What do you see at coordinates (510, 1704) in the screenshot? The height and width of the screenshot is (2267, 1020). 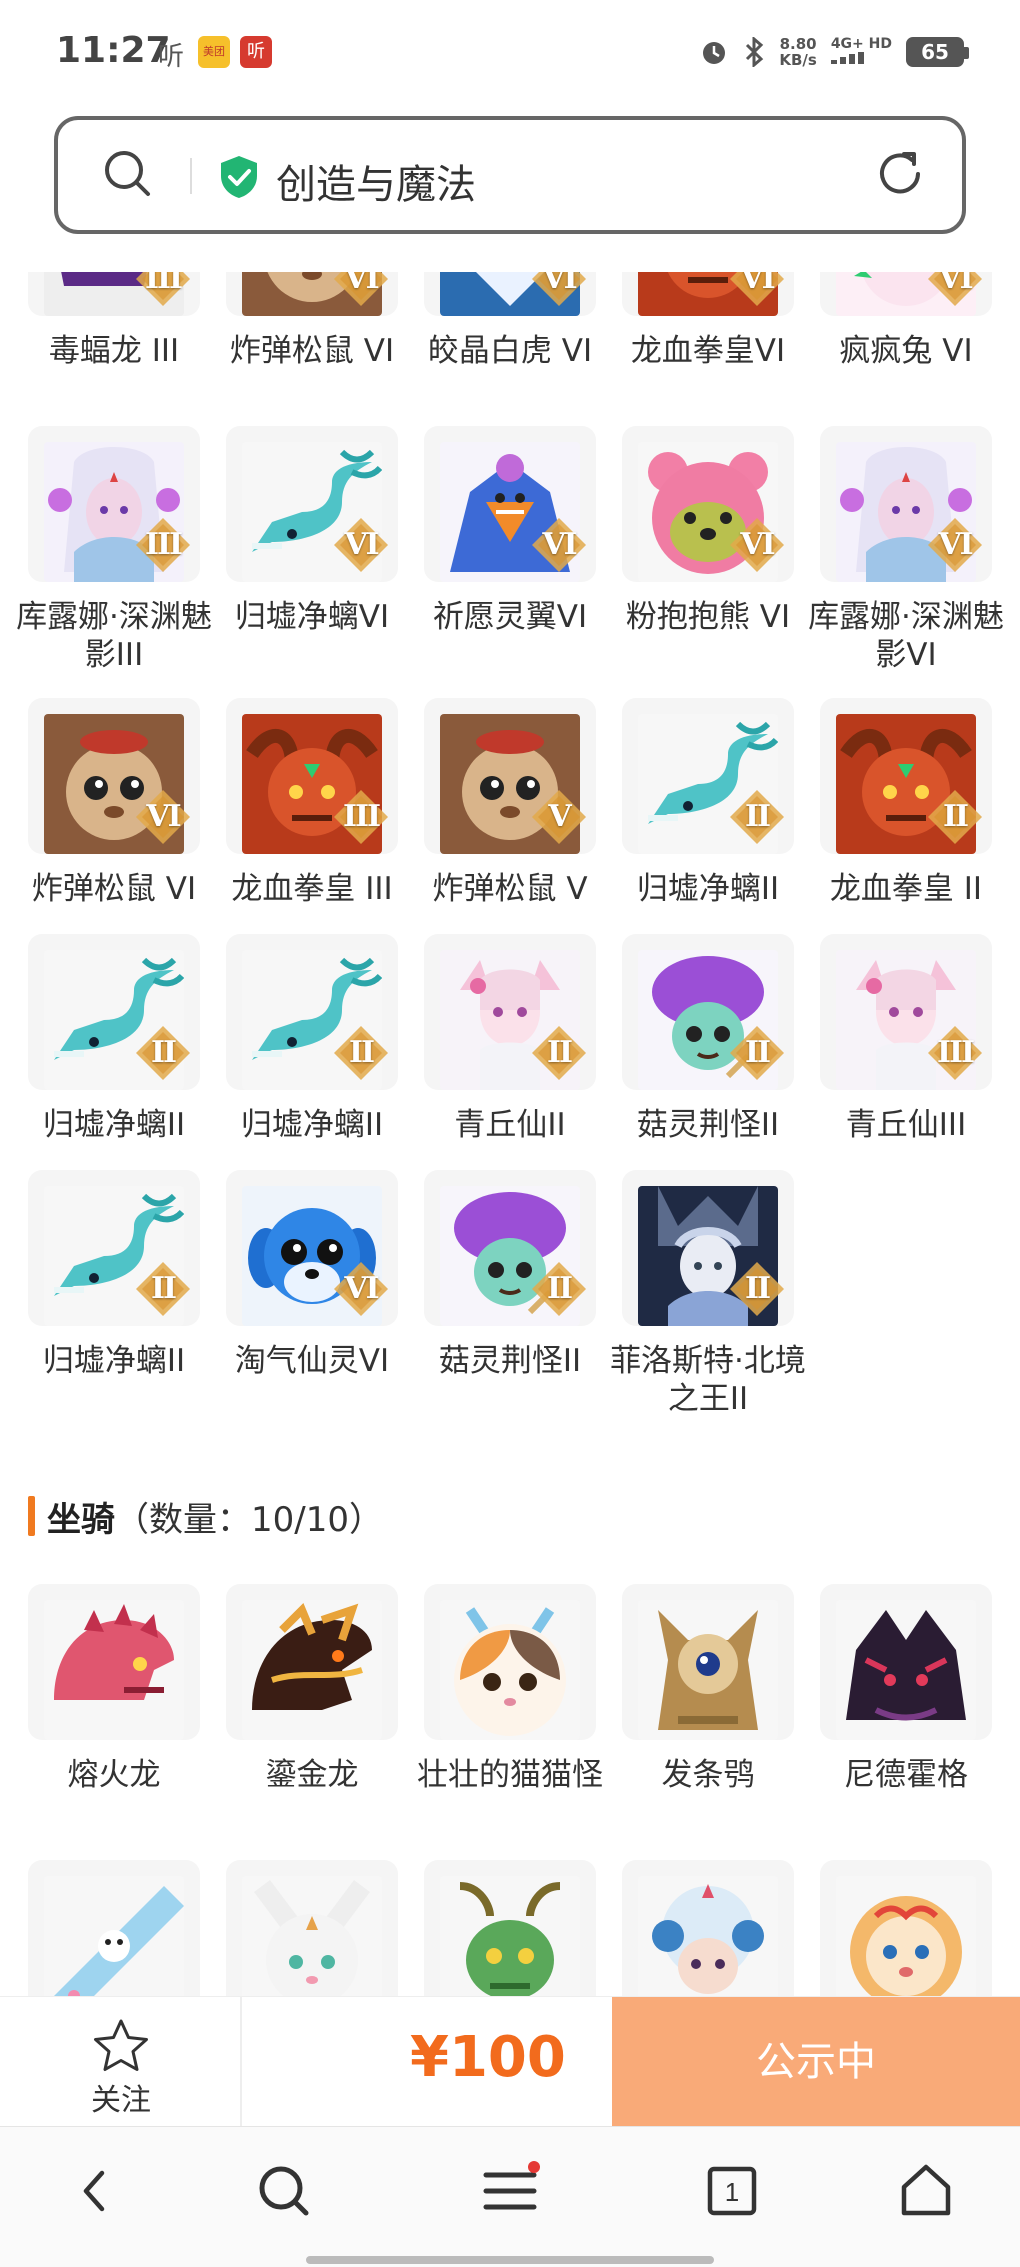 I see `mount-card: 壮壮的猫猫怪` at bounding box center [510, 1704].